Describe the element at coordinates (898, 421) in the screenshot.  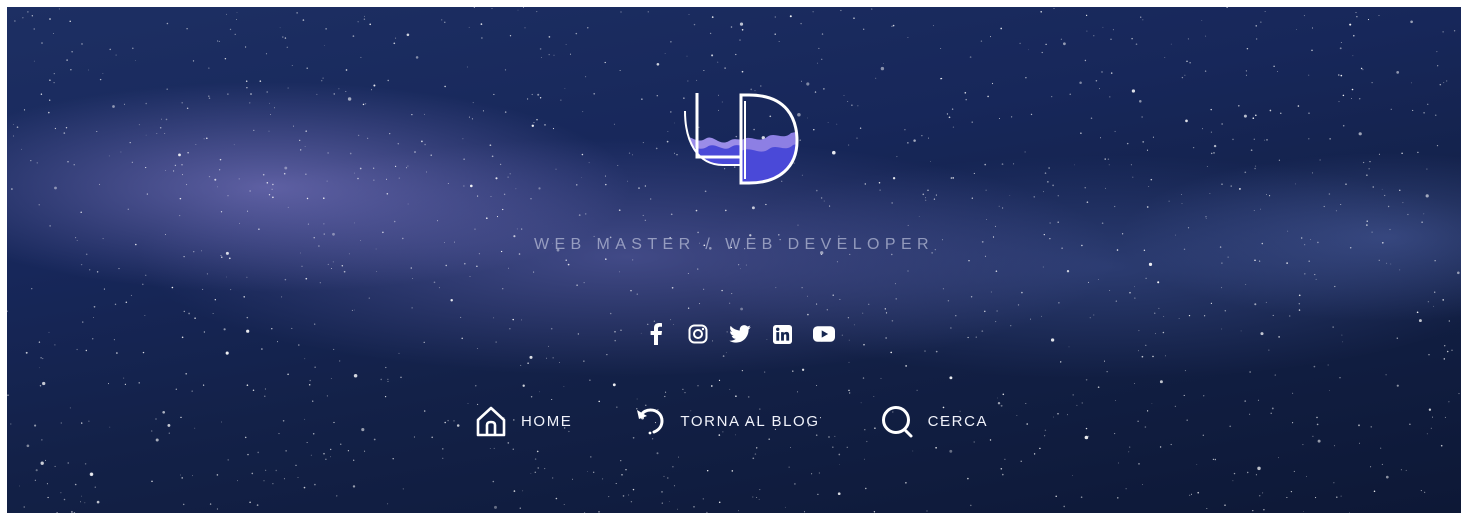
I see `search-icon` at that location.